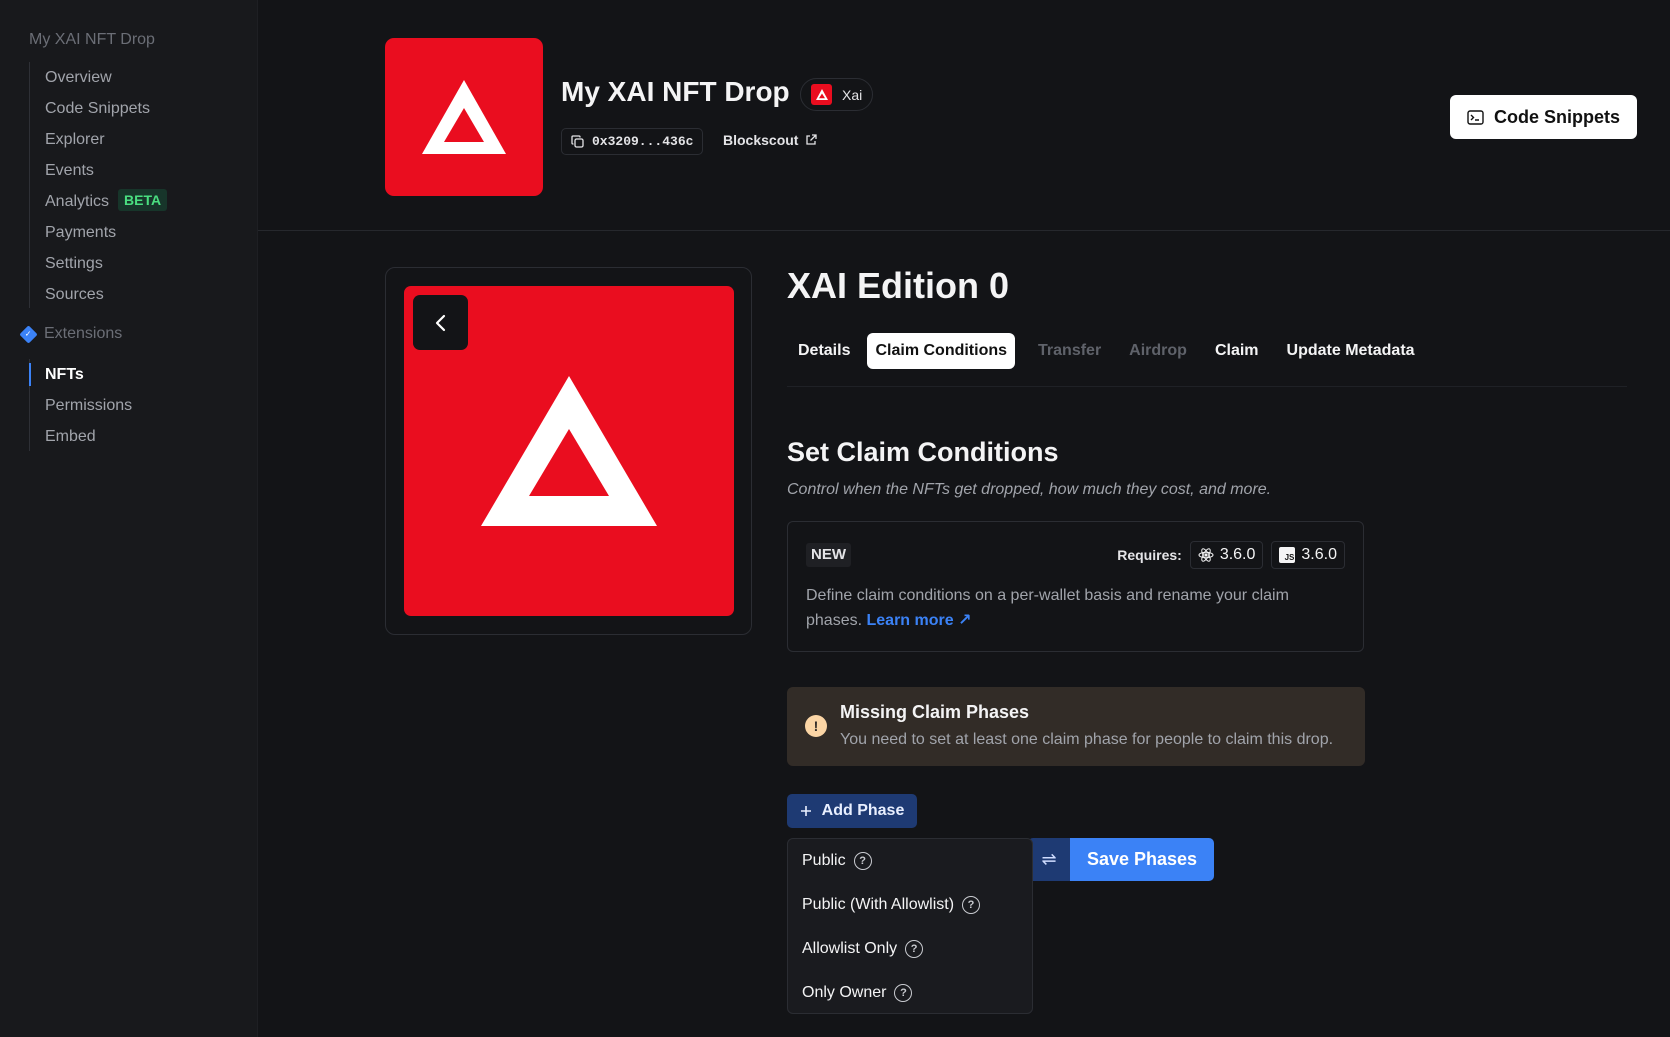 Image resolution: width=1670 pixels, height=1037 pixels. Describe the element at coordinates (1237, 351) in the screenshot. I see `tab-claim: Claim` at that location.